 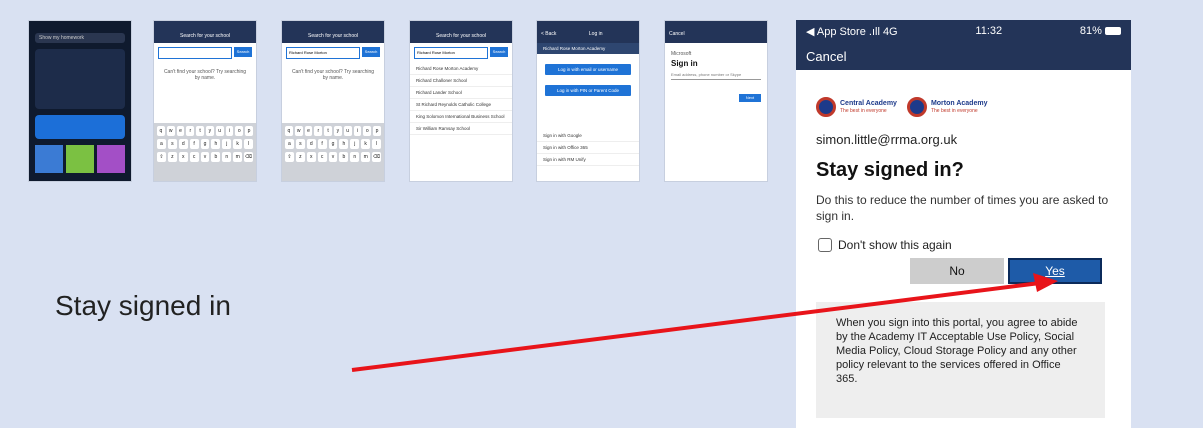 What do you see at coordinates (957, 271) in the screenshot?
I see `no-button: No` at bounding box center [957, 271].